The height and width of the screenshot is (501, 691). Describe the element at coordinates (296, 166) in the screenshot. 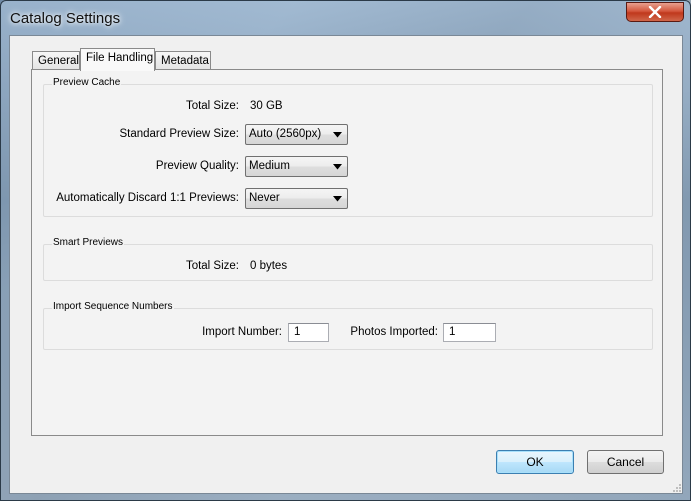

I see `preview-quality-dropdown: Medium` at that location.